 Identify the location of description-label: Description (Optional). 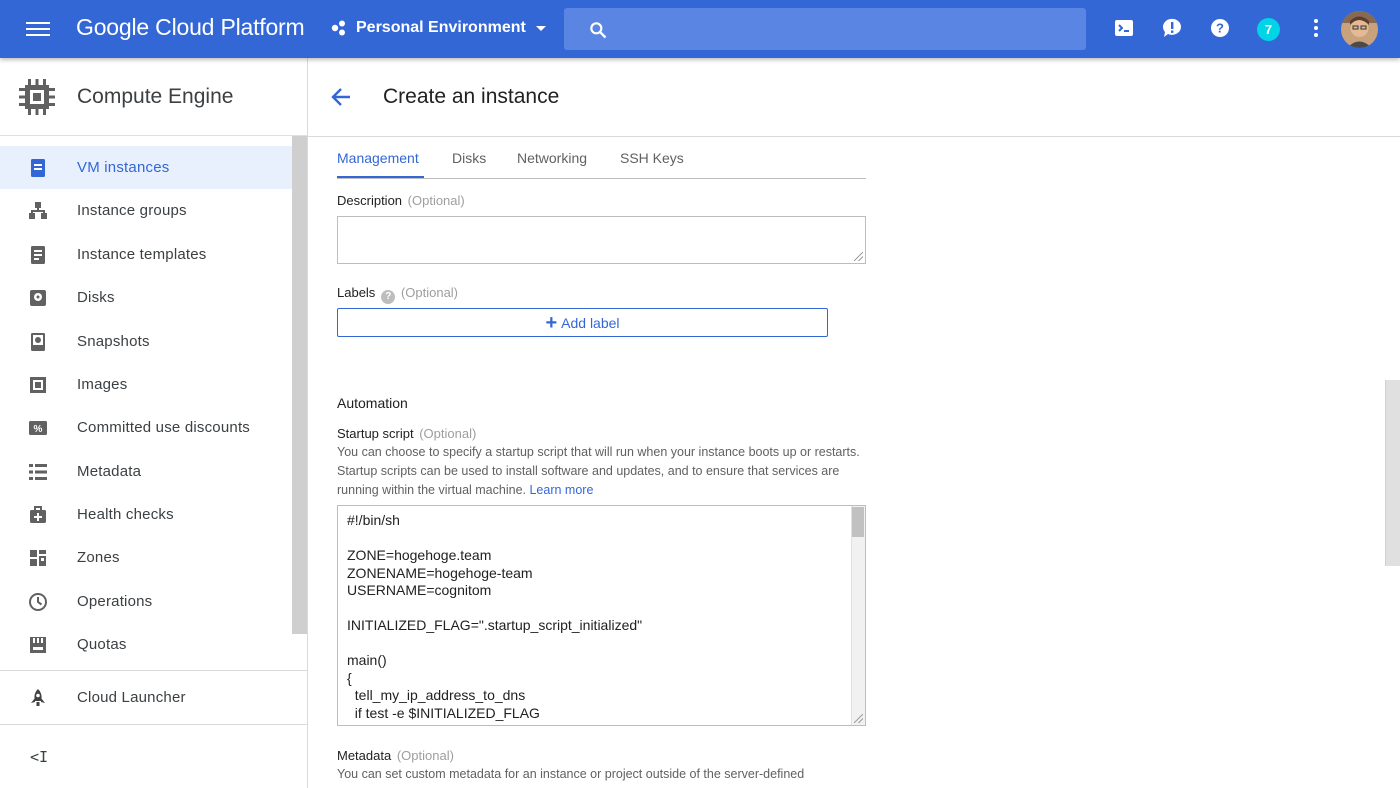
(401, 200).